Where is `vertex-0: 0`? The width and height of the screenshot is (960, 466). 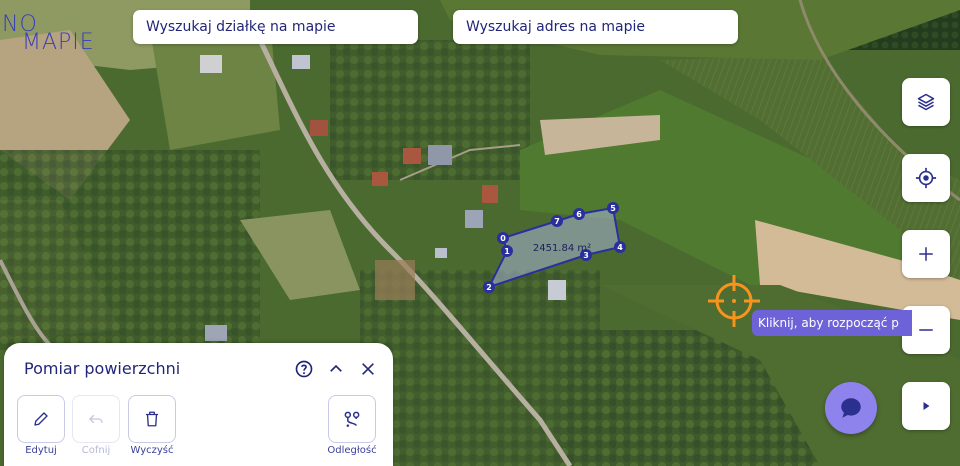 vertex-0: 0 is located at coordinates (503, 238).